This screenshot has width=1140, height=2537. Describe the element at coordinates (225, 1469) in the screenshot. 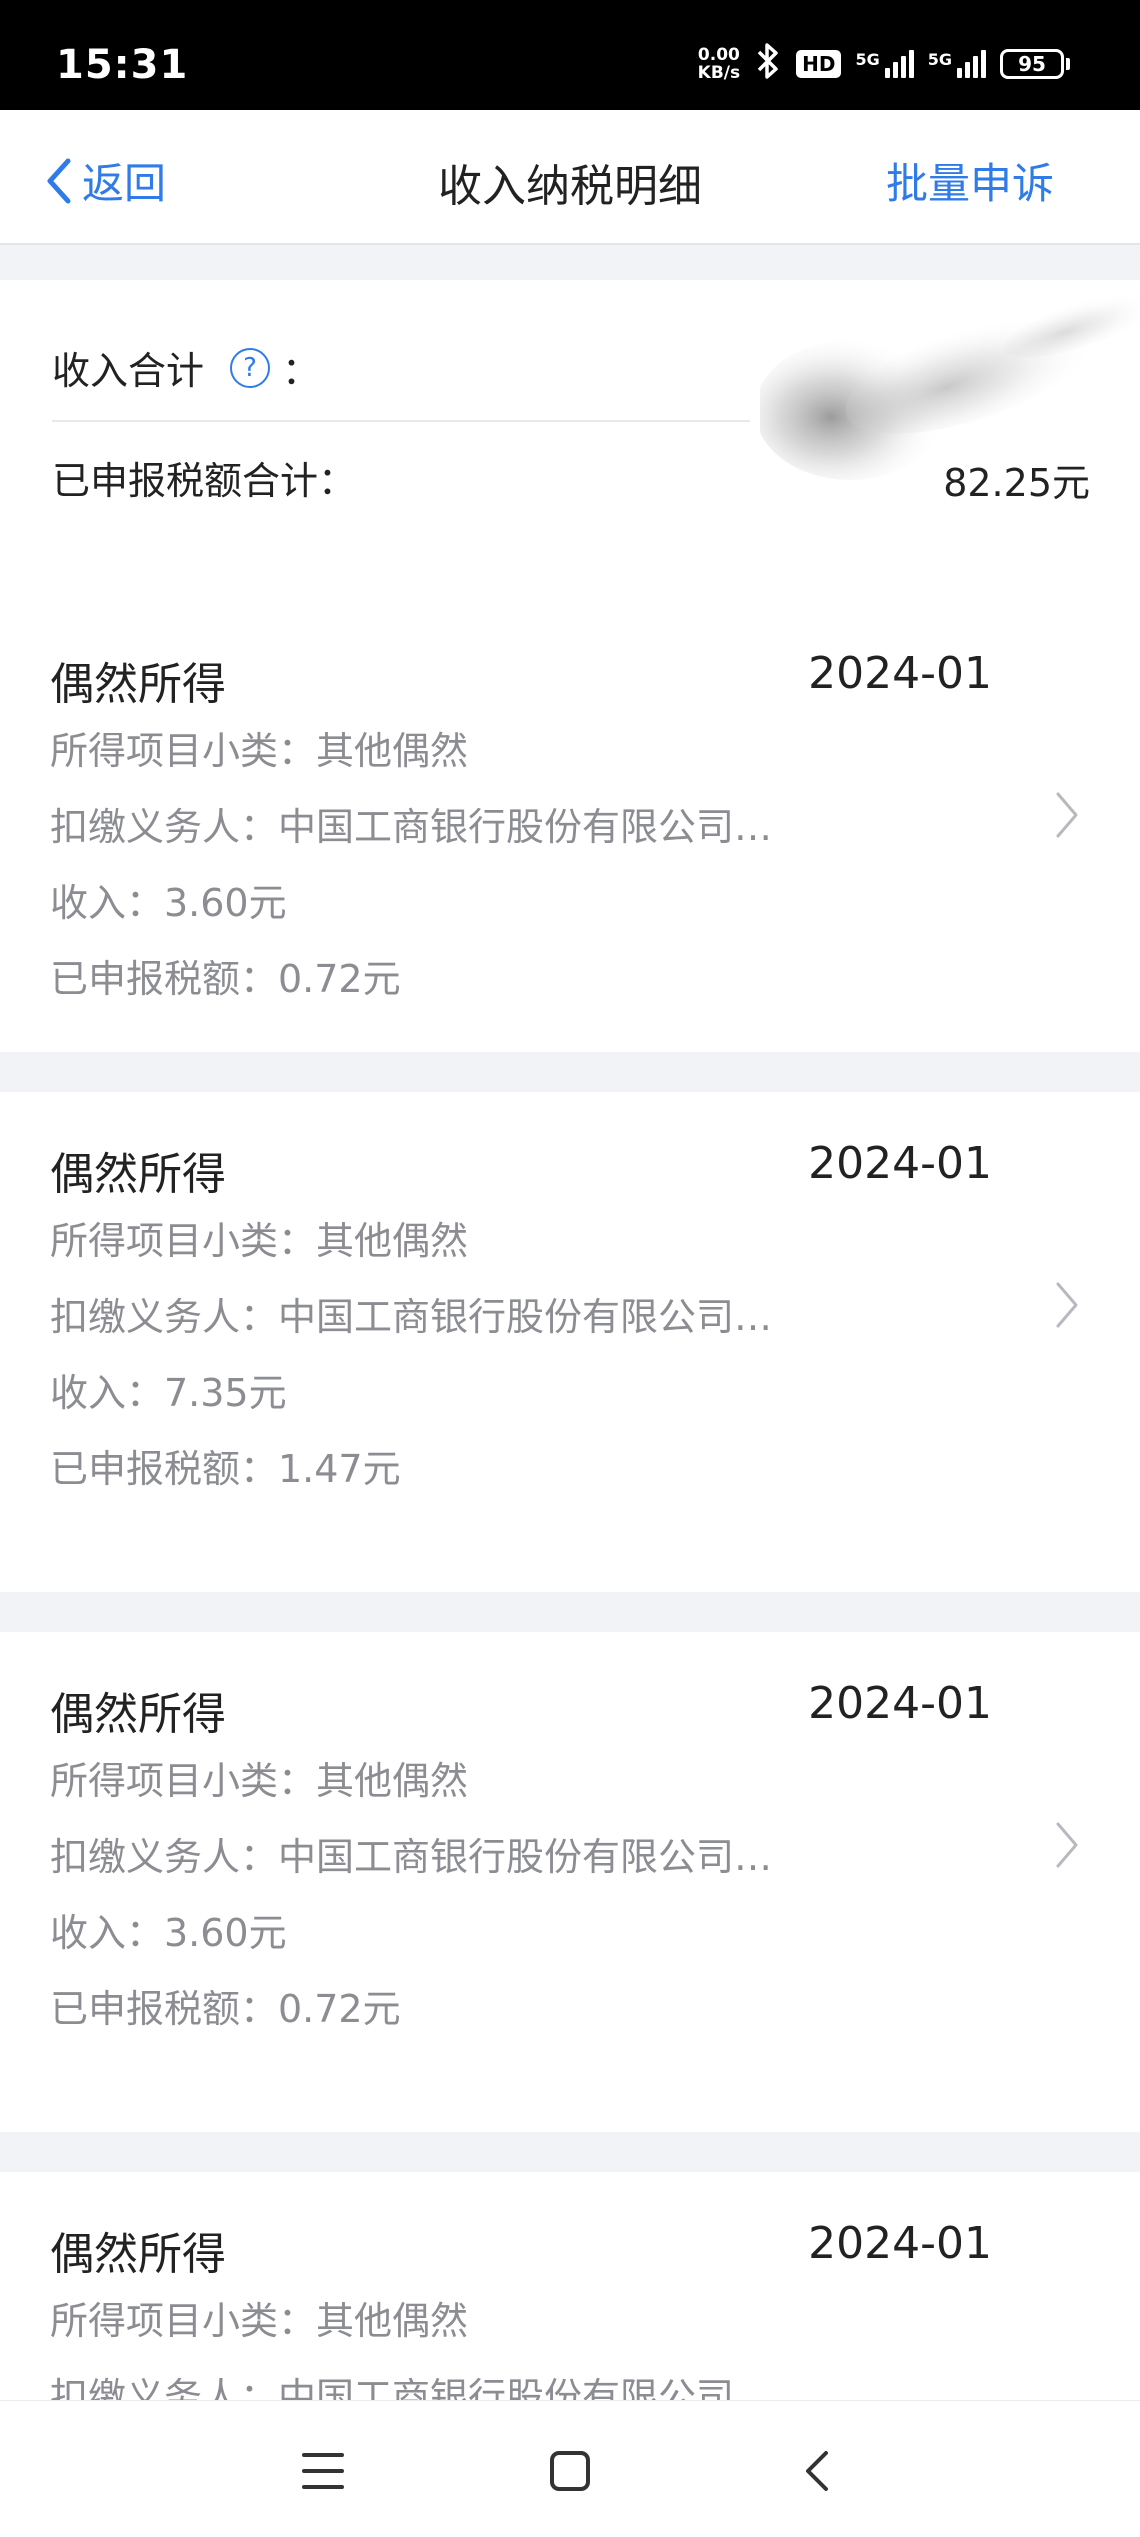

I see `record-tax: 已申报税额：1.47元` at that location.